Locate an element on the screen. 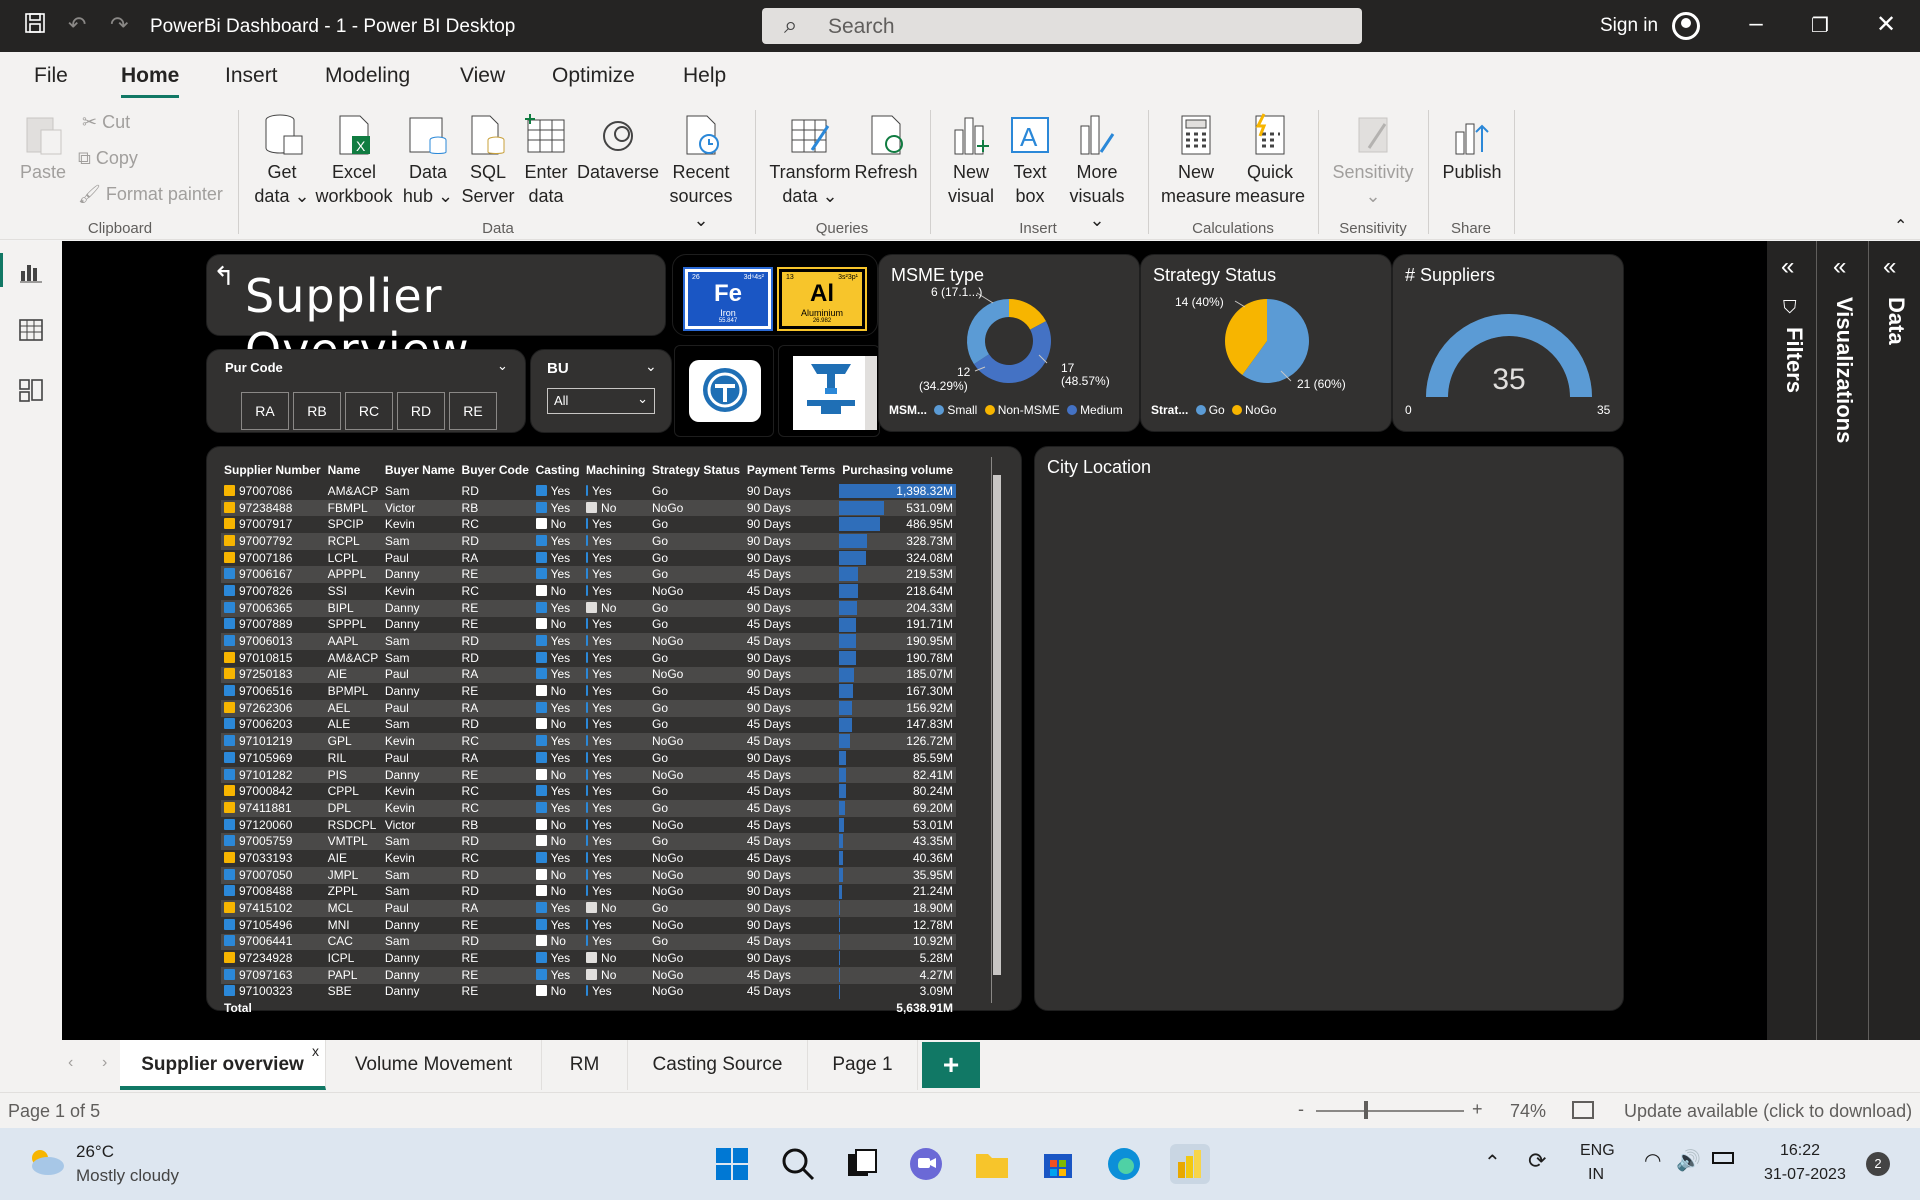  col-supplier-number: Supplier Number is located at coordinates (273, 470).